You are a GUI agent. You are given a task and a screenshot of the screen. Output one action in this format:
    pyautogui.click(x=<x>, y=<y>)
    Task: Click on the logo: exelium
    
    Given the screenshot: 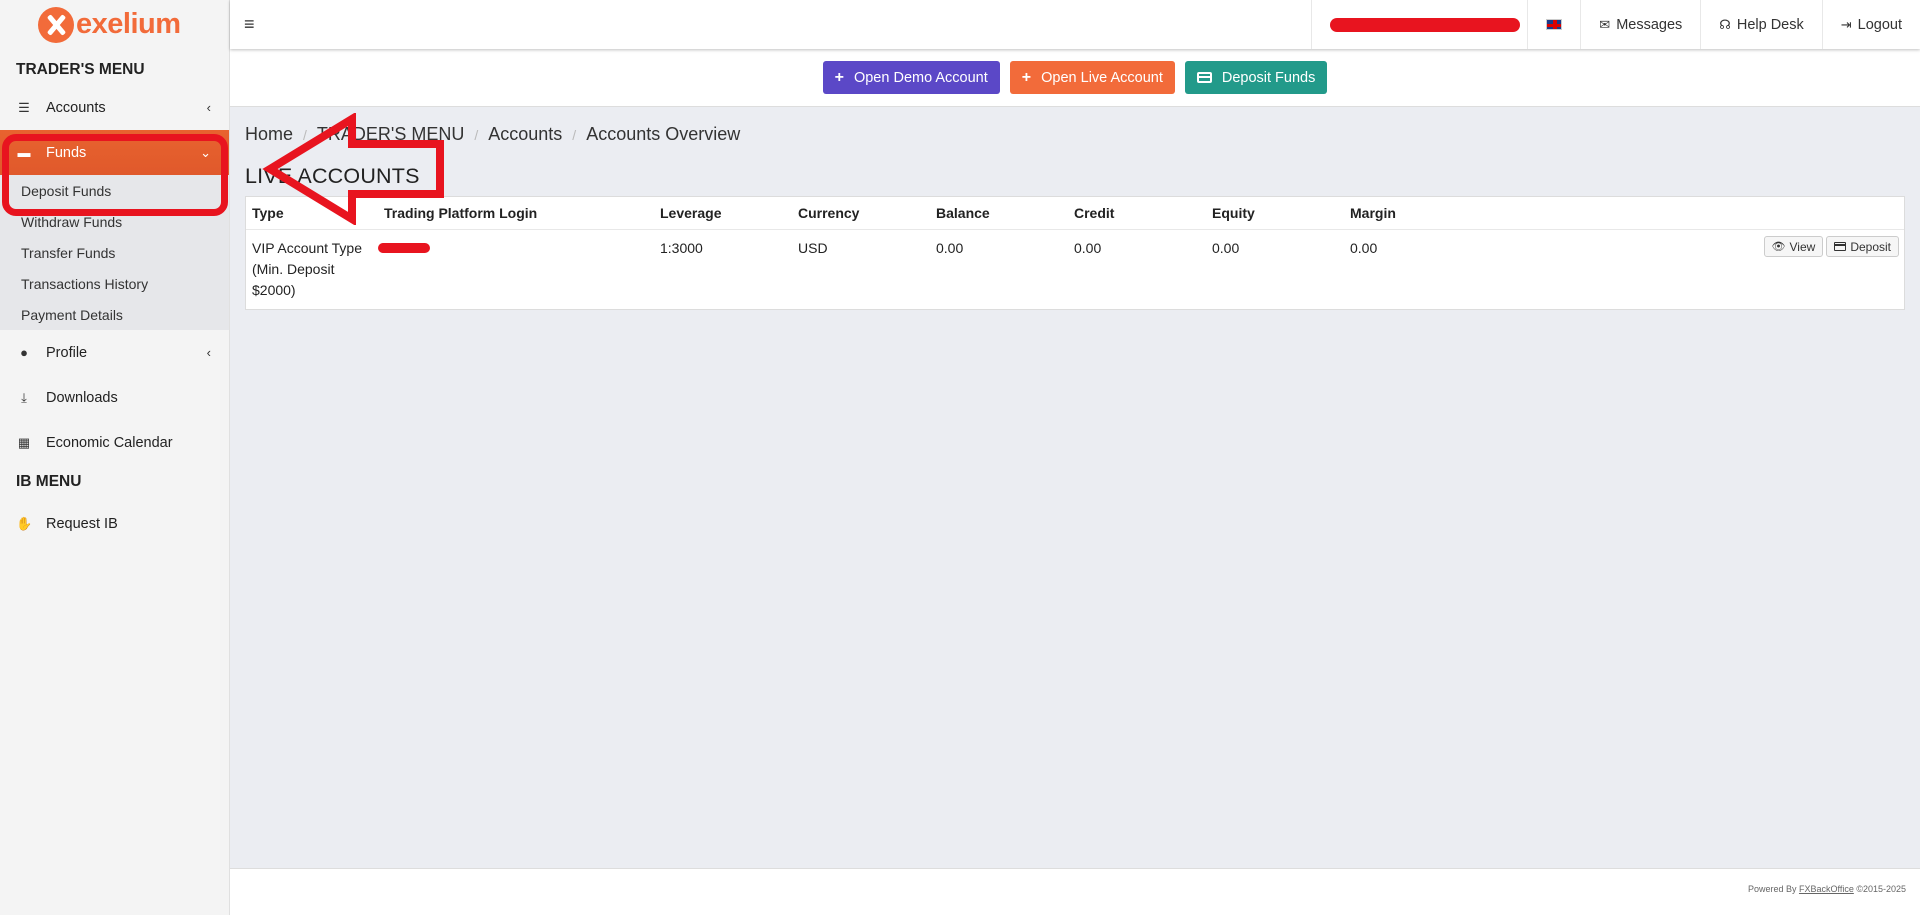 What is the action you would take?
    pyautogui.click(x=114, y=24)
    